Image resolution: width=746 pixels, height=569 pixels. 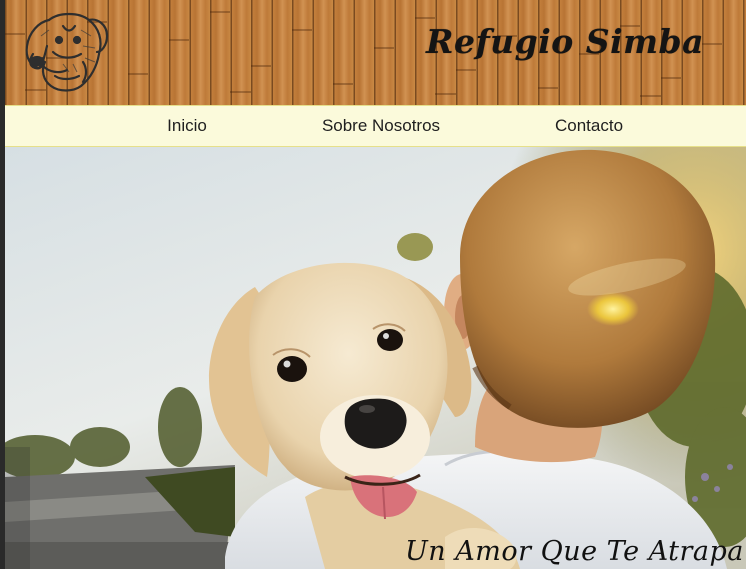 I want to click on hero-tagline: Un Amor Que Te Atrapa, so click(x=574, y=551).